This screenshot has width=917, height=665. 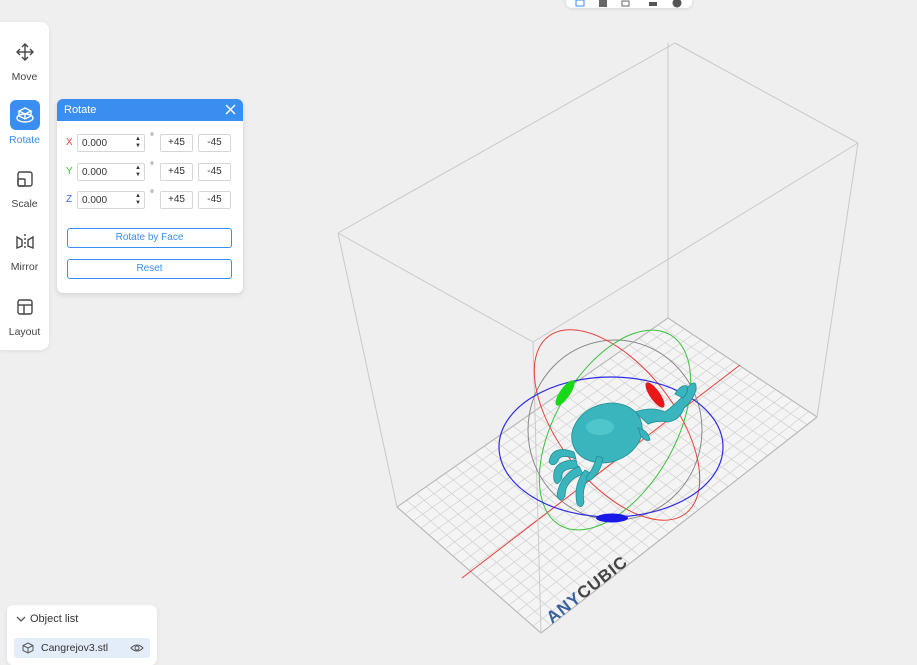 I want to click on tool-rotate: Rotate, so click(x=24, y=129).